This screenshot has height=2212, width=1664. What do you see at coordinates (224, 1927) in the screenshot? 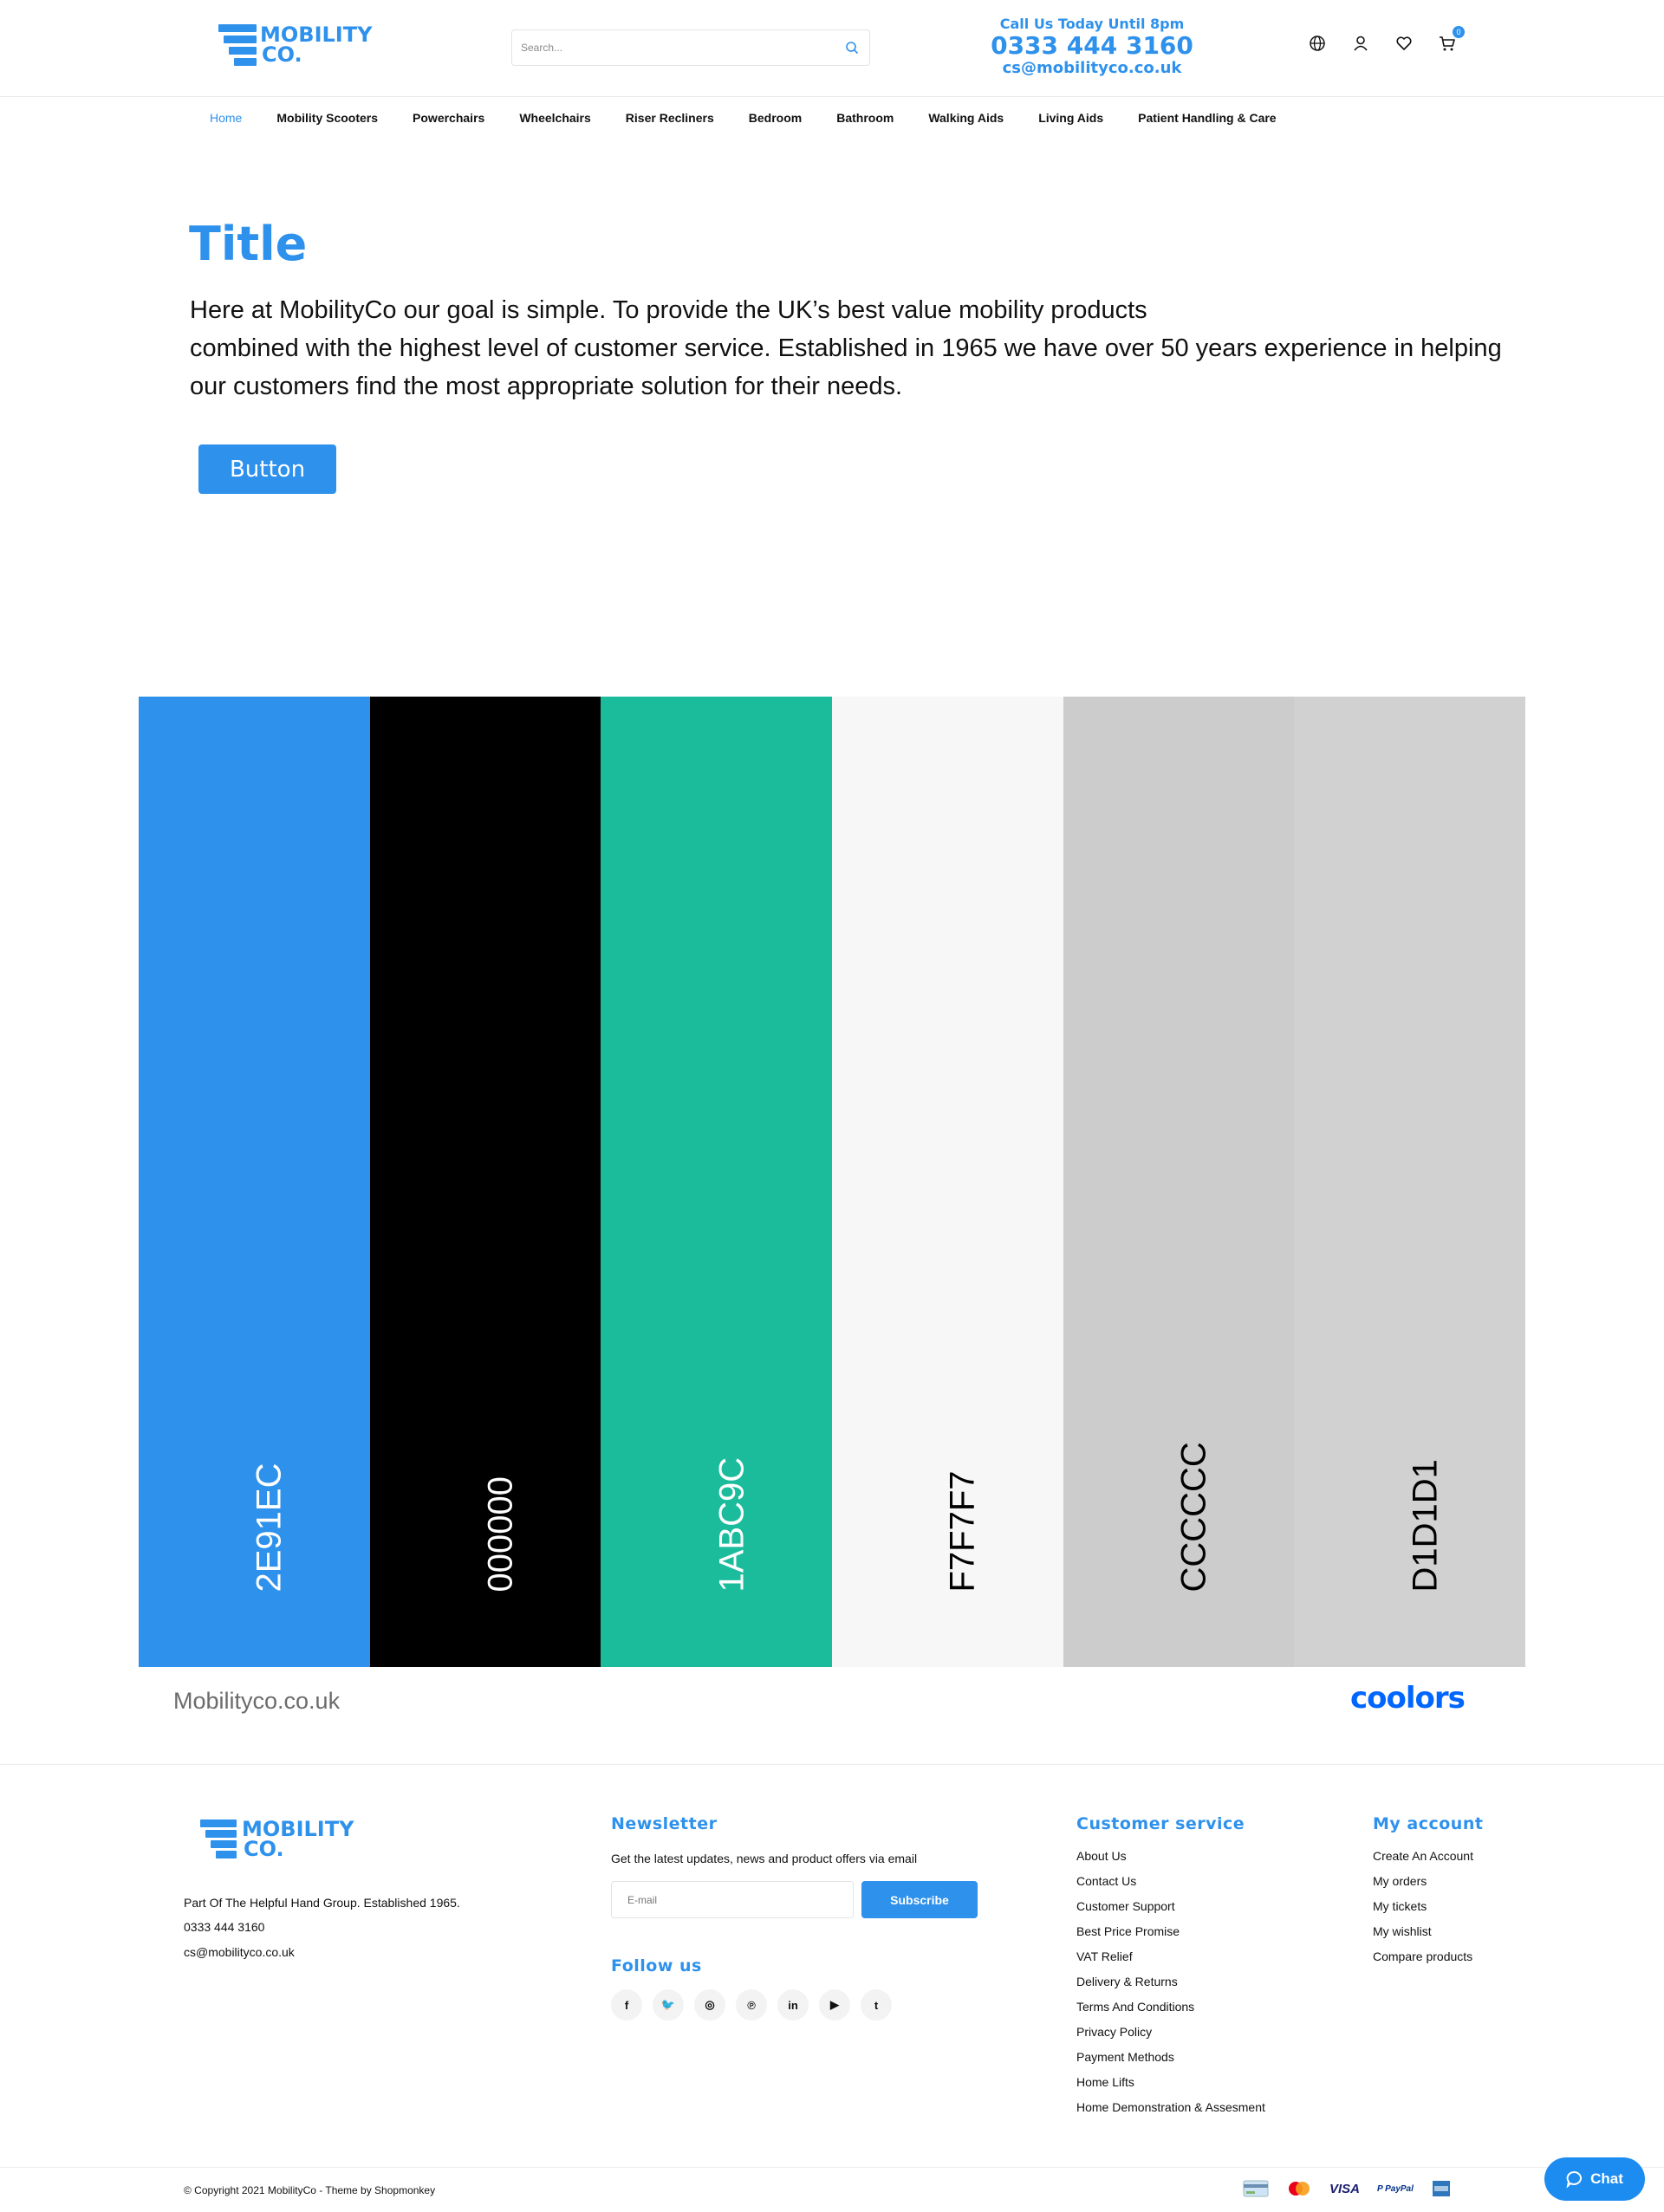
I see `footer-phone: 0333 444 3160` at bounding box center [224, 1927].